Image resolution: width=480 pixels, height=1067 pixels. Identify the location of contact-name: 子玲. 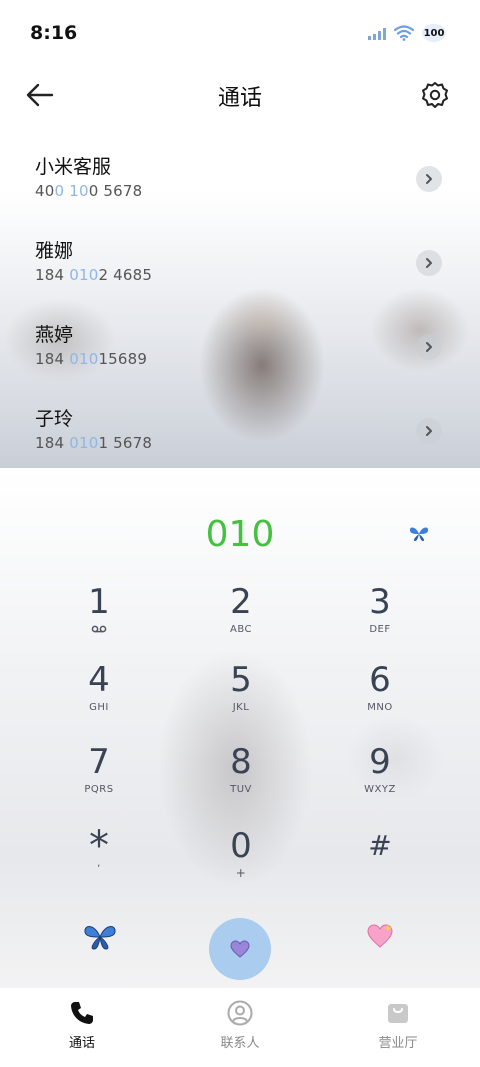
(54, 419).